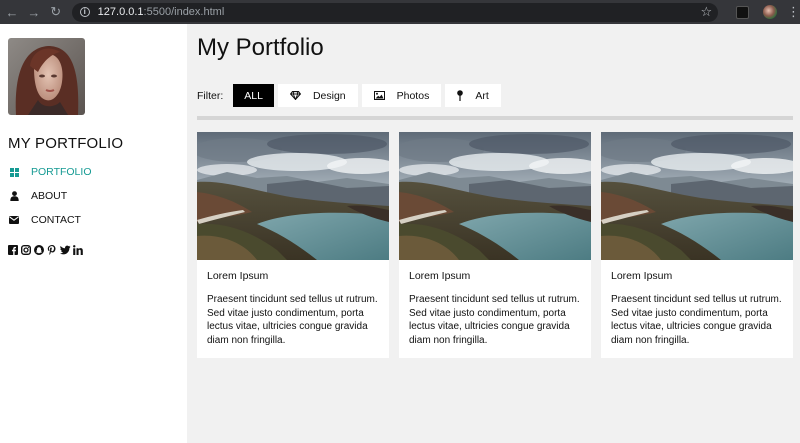 The width and height of the screenshot is (800, 443). Describe the element at coordinates (34, 12) in the screenshot. I see `forward-arrow-icon: →` at that location.